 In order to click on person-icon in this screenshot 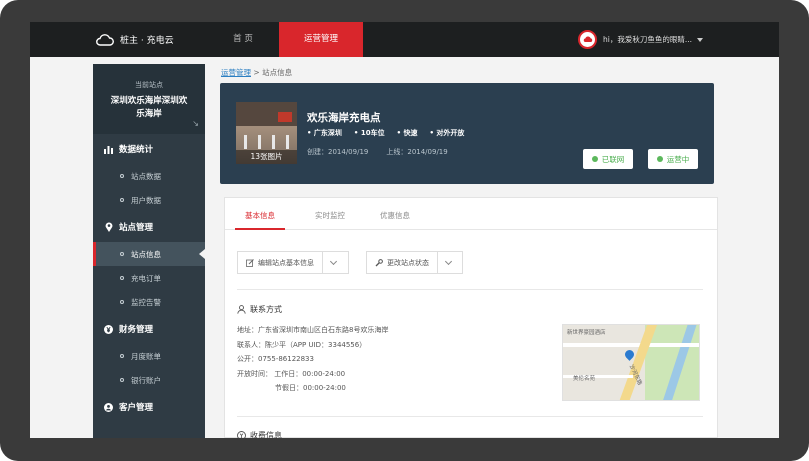, I will do `click(241, 309)`.